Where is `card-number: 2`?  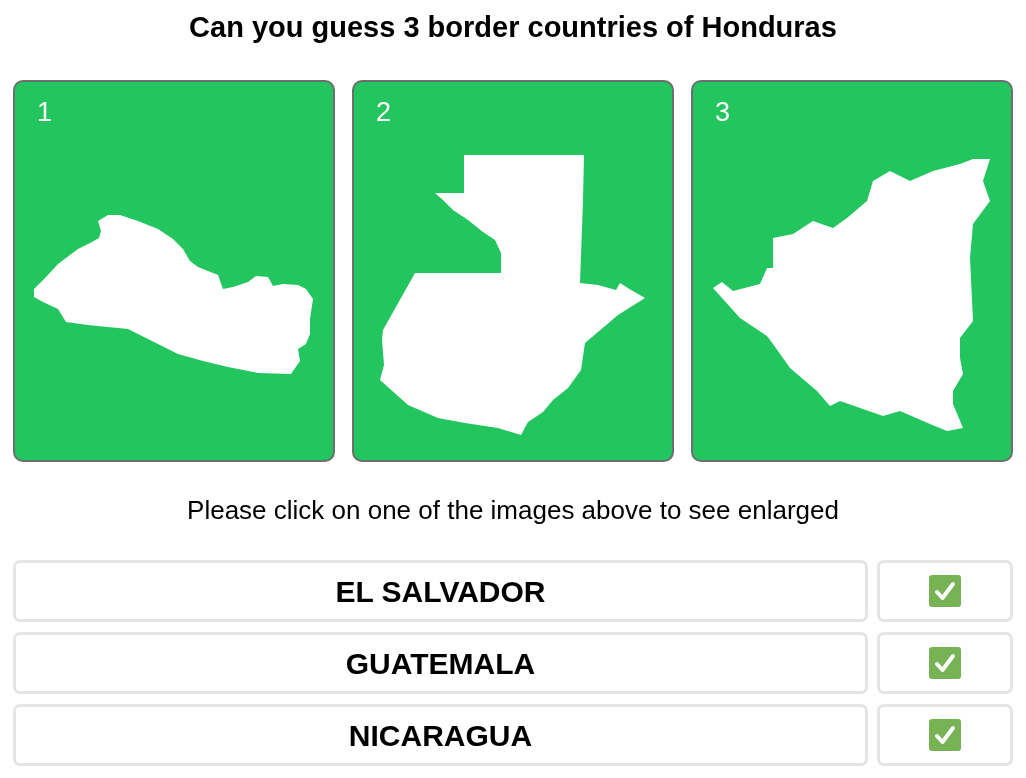
card-number: 2 is located at coordinates (384, 112).